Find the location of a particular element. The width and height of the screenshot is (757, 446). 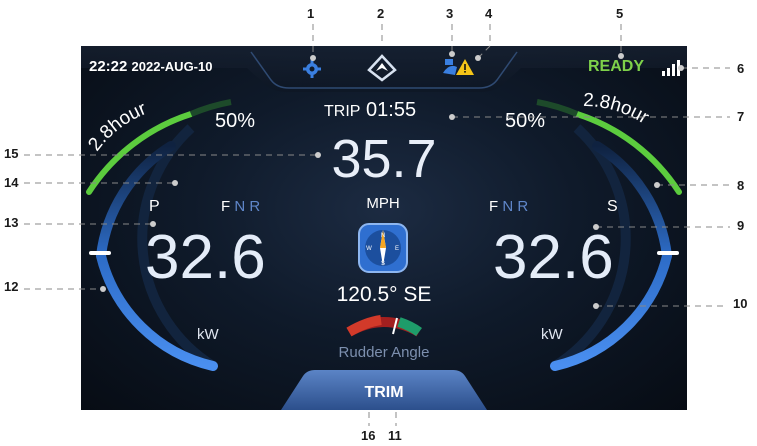

date: 2022-AUG-10 is located at coordinates (172, 66).